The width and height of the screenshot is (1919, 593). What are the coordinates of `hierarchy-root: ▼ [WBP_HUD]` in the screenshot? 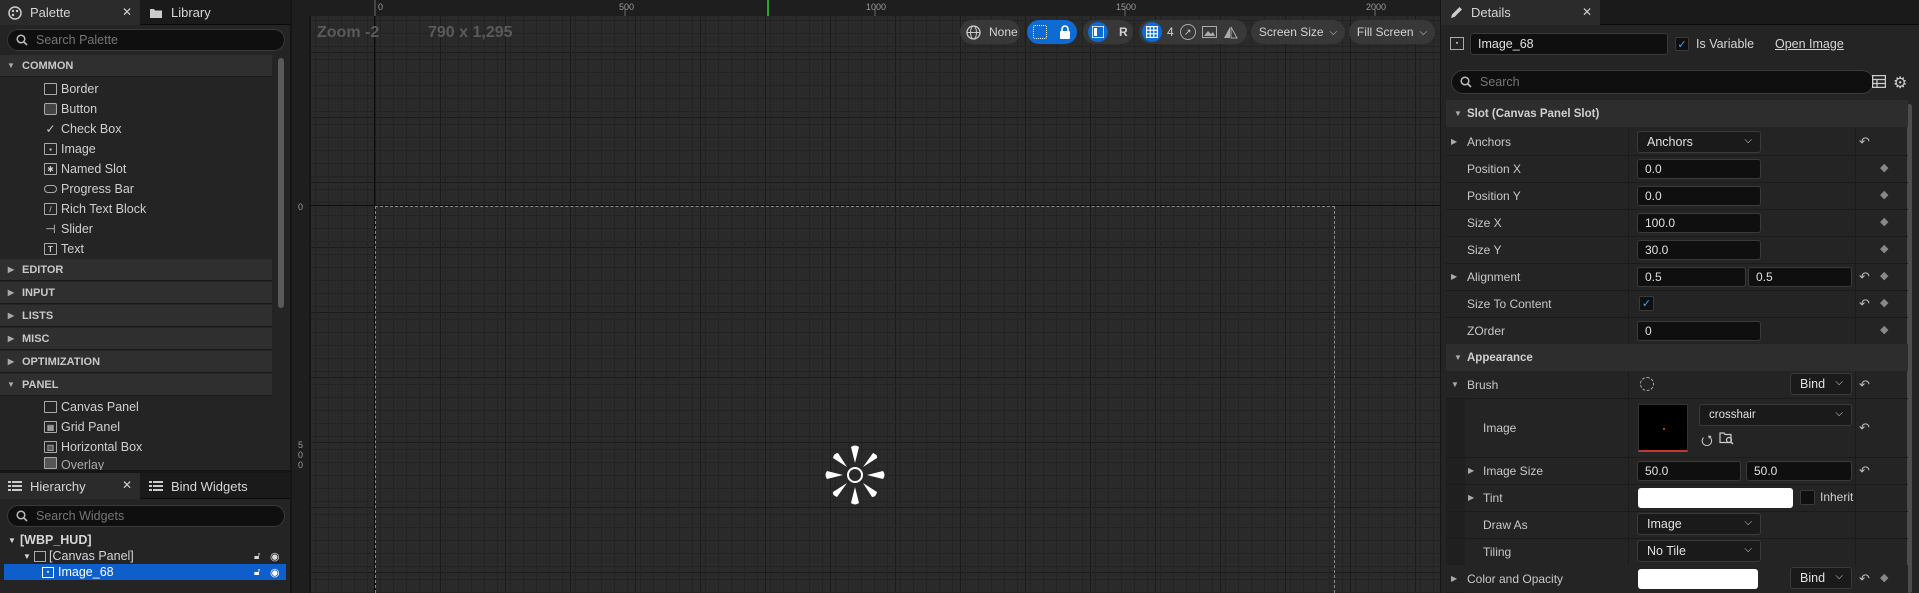 It's located at (145, 540).